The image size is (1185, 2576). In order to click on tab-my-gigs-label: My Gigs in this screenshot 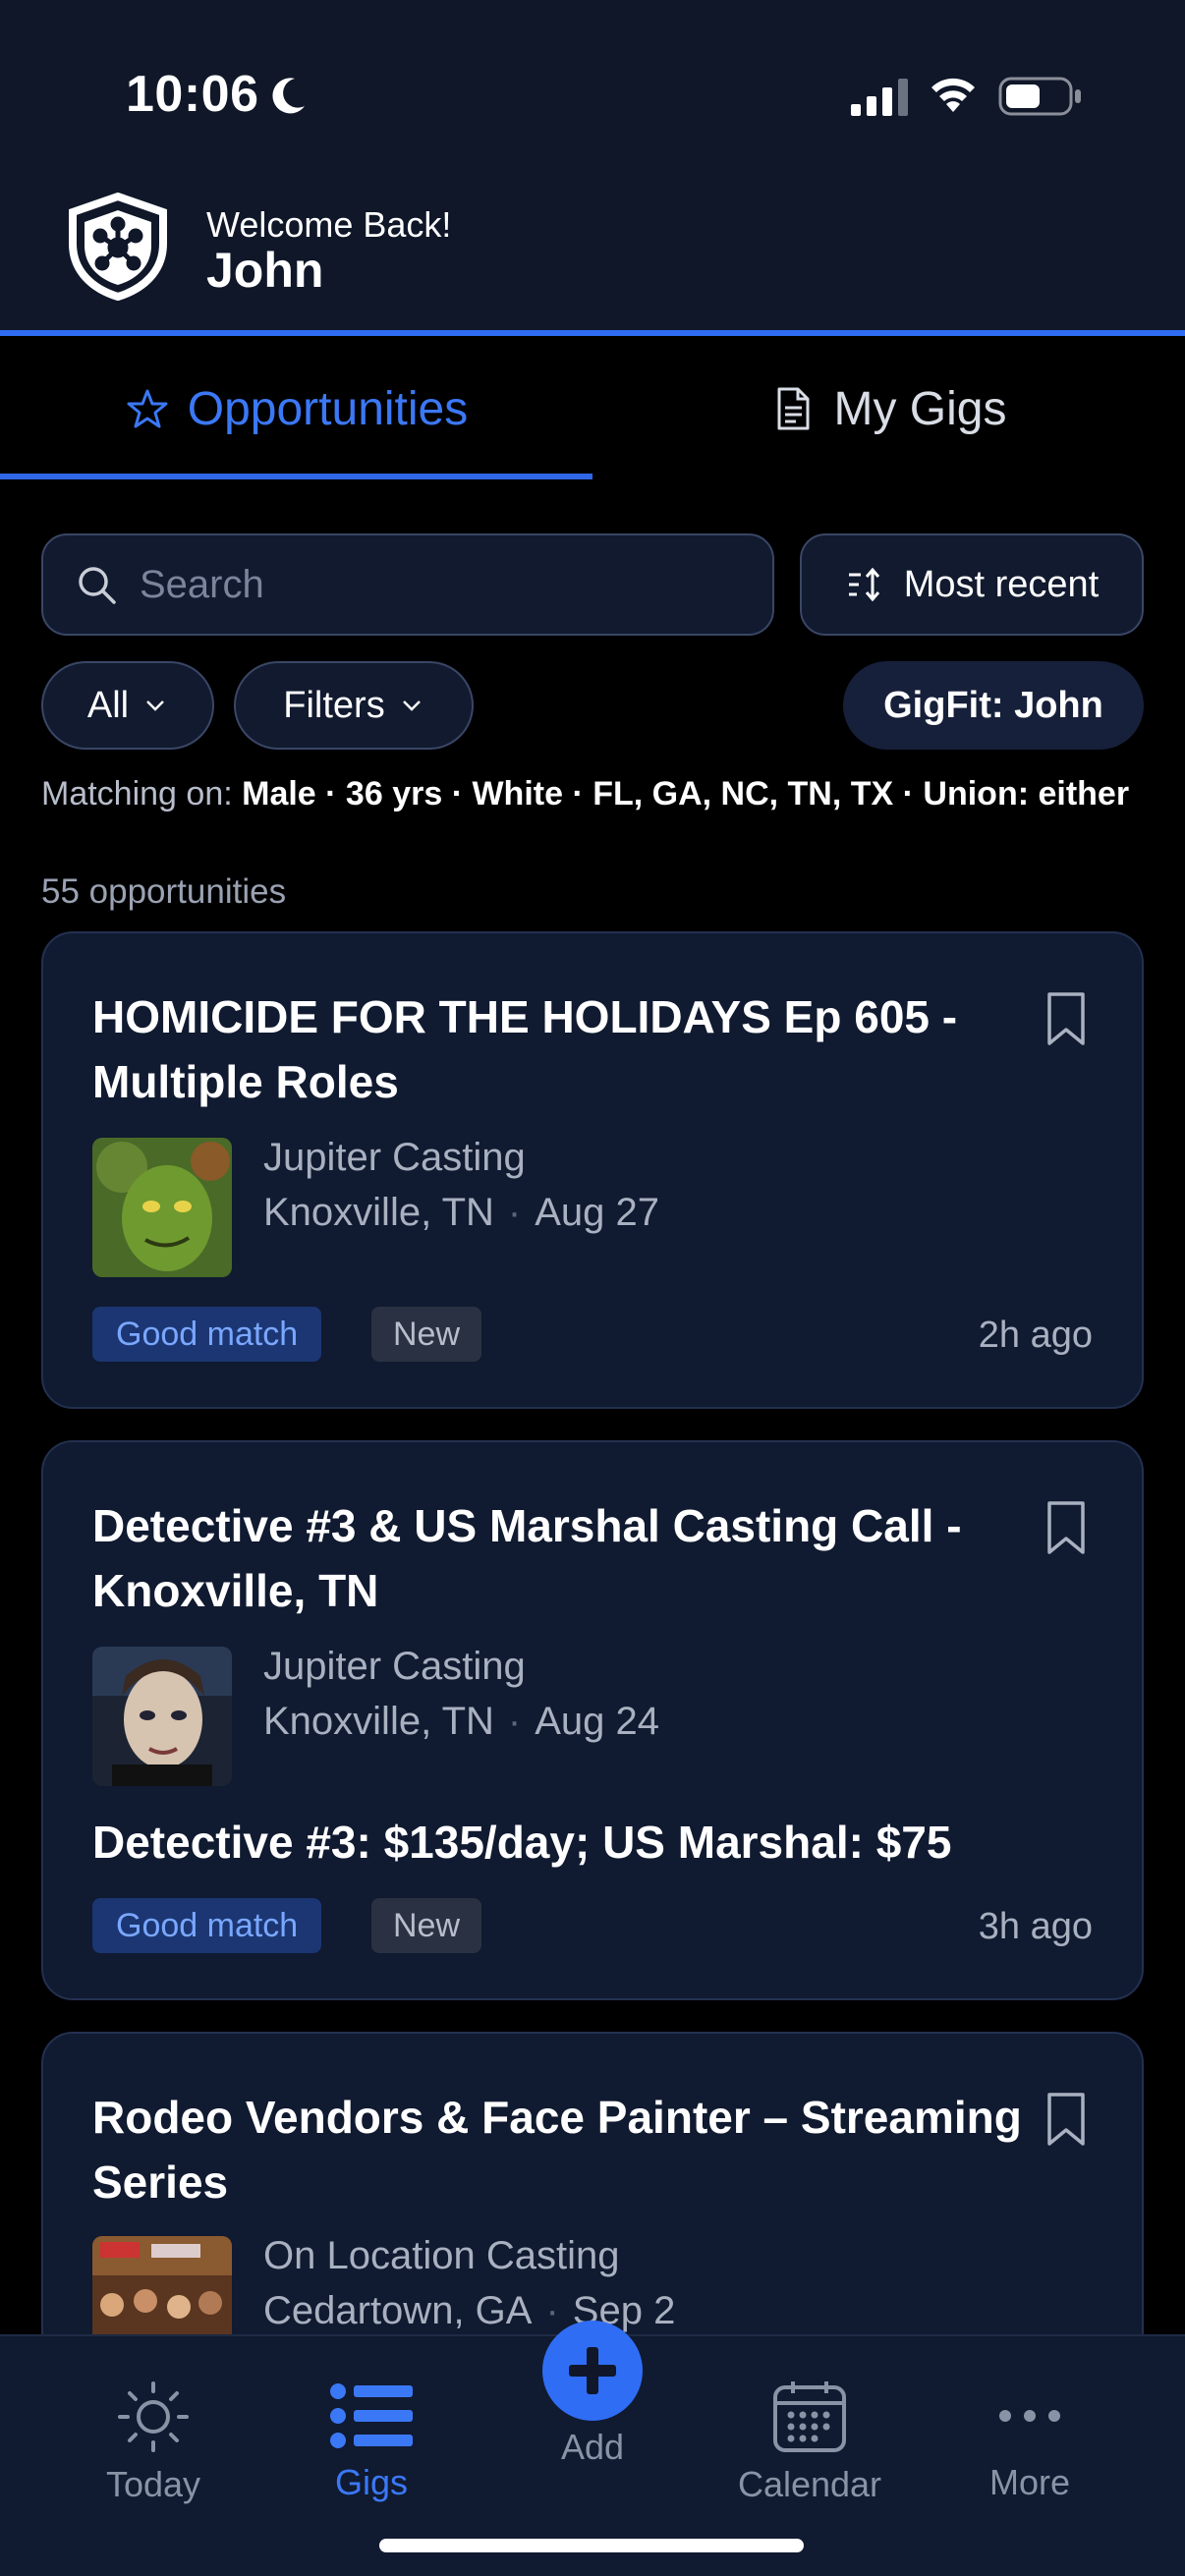, I will do `click(920, 408)`.